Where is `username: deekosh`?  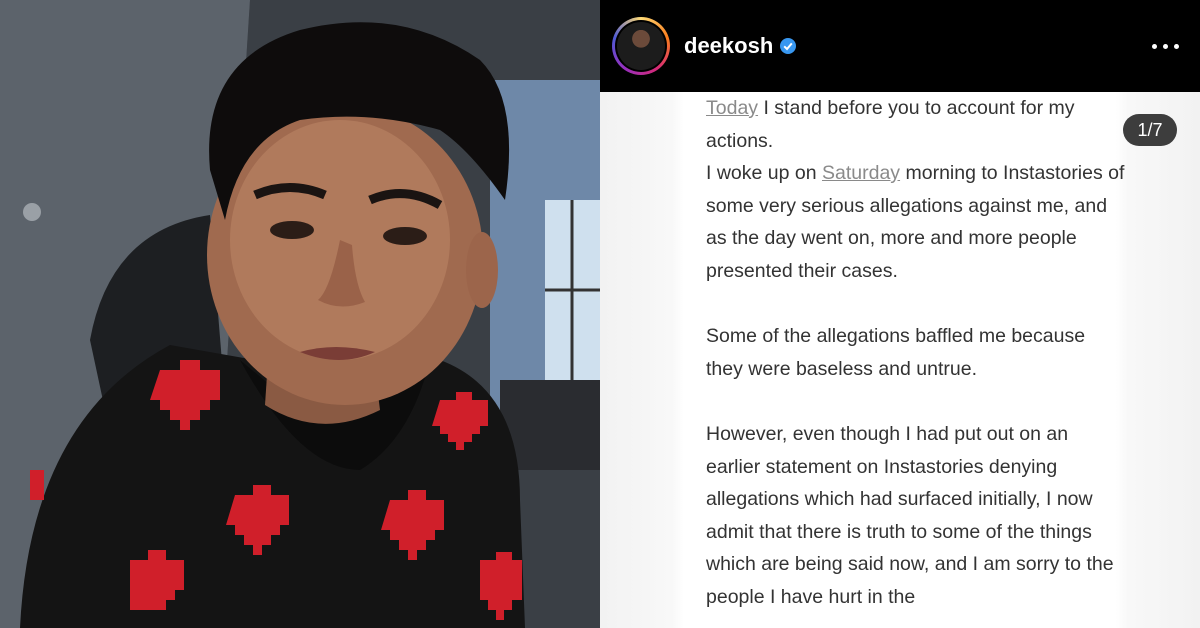
username: deekosh is located at coordinates (728, 46).